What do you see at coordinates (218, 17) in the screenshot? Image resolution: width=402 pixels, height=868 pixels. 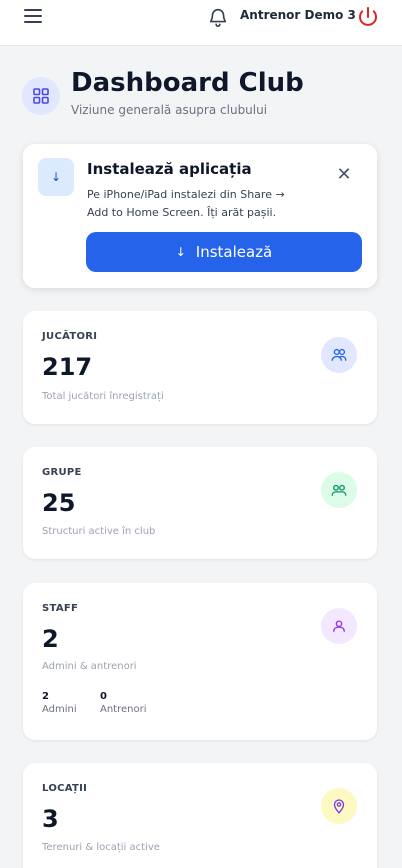 I see `bell-icon` at bounding box center [218, 17].